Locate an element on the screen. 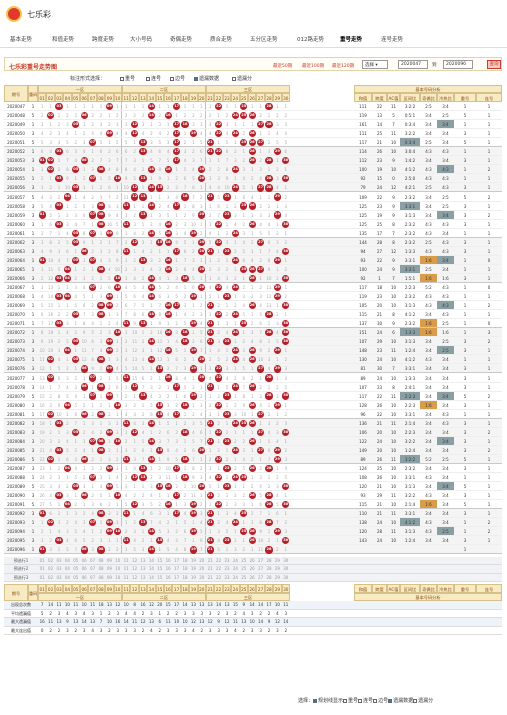  option-1: 重号 is located at coordinates (350, 701).